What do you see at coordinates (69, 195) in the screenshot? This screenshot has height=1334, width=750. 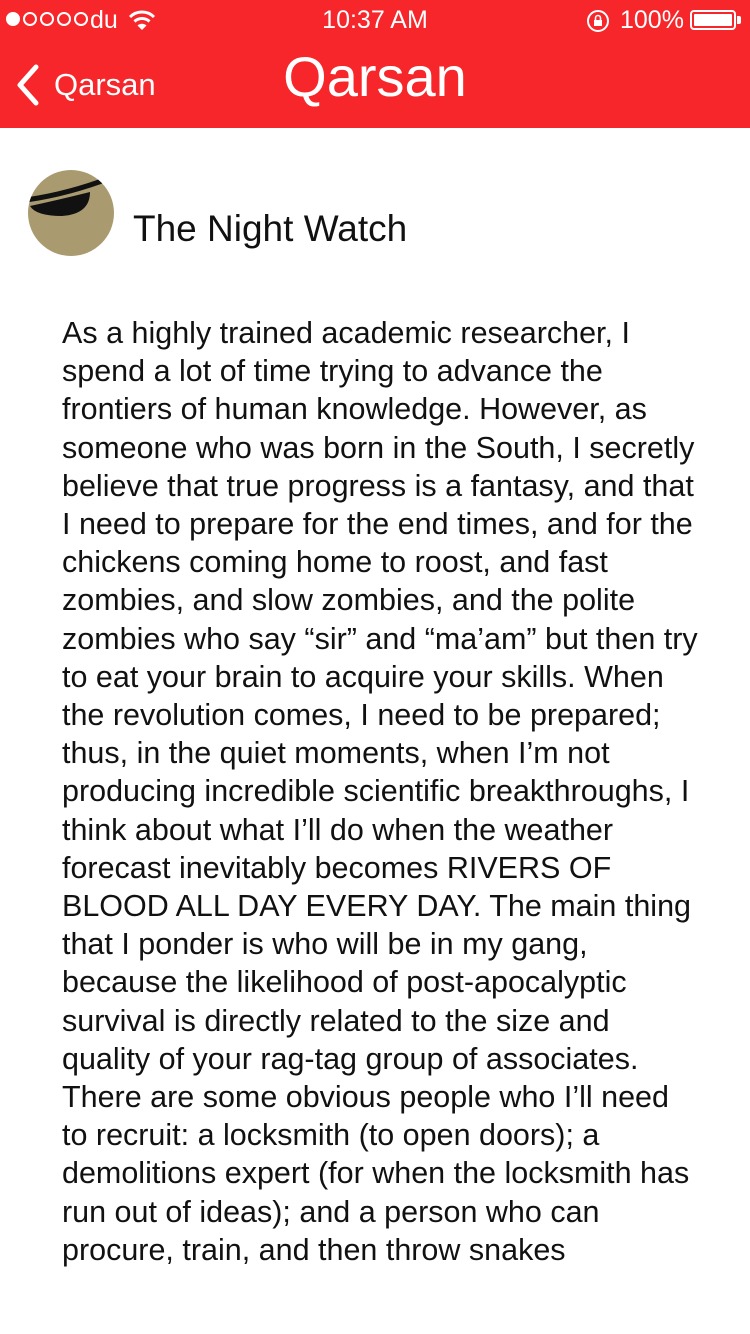 I see `eyepatch-icon` at bounding box center [69, 195].